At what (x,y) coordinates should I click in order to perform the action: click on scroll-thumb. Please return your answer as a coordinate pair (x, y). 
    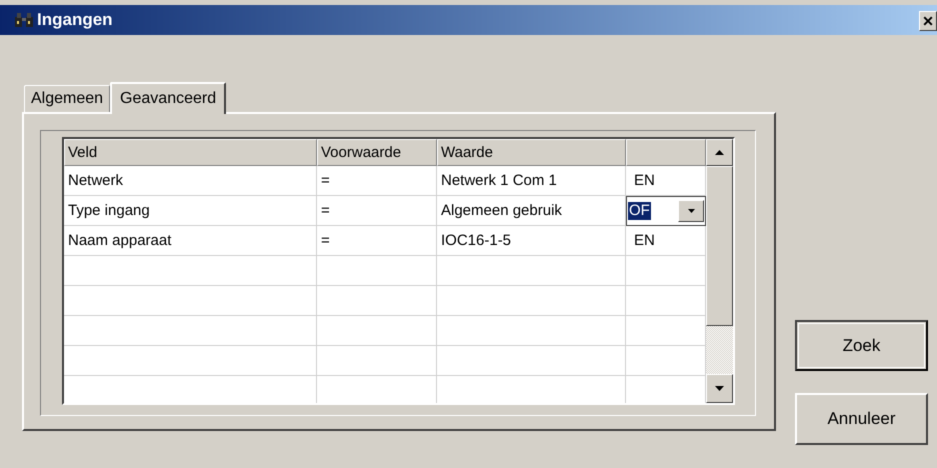
    Looking at the image, I should click on (719, 246).